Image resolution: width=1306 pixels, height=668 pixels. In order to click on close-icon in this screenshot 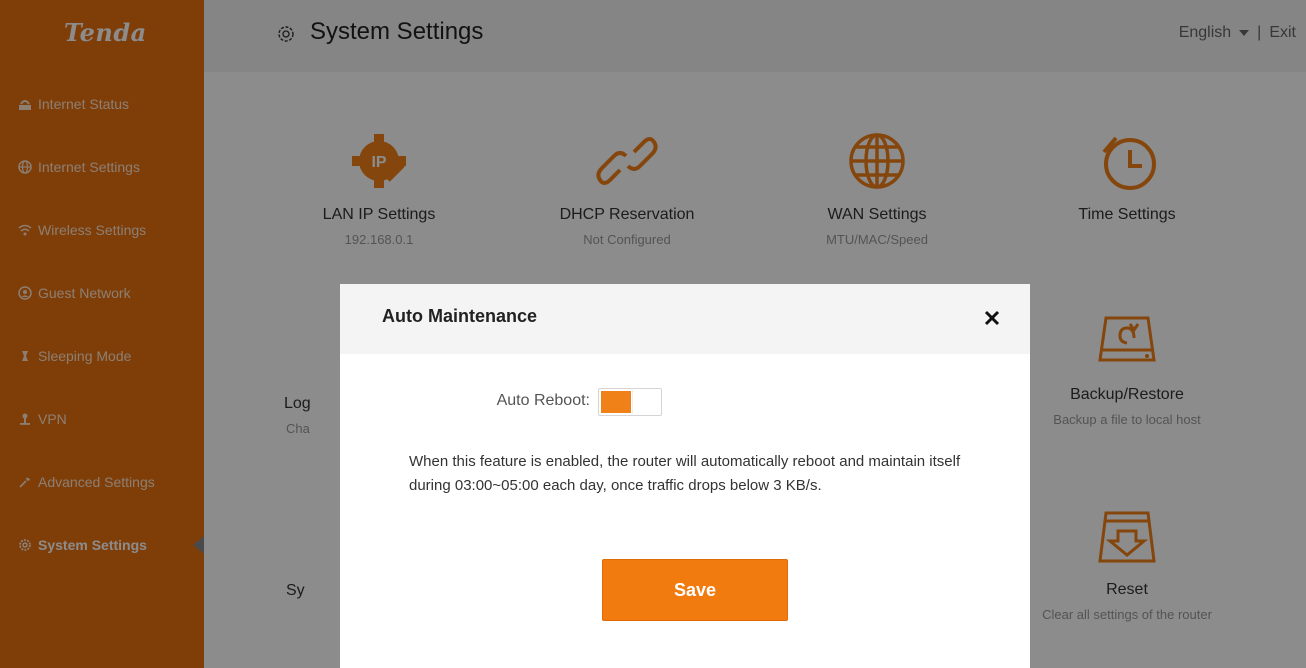, I will do `click(992, 318)`.